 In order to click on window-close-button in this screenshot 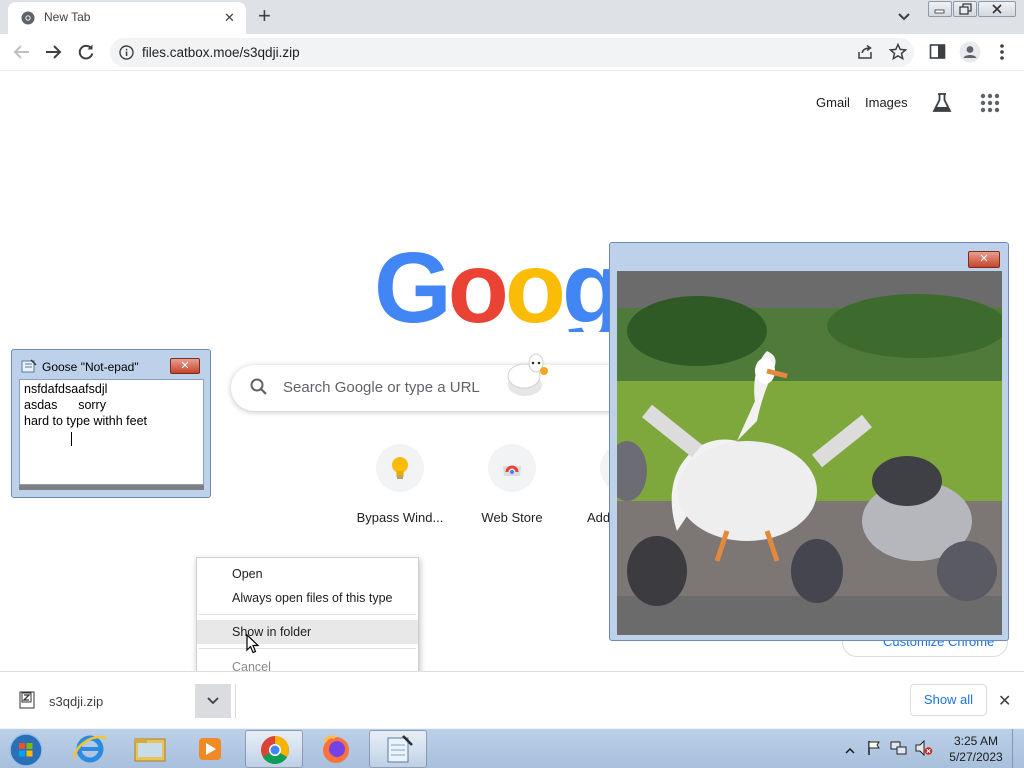, I will do `click(997, 9)`.